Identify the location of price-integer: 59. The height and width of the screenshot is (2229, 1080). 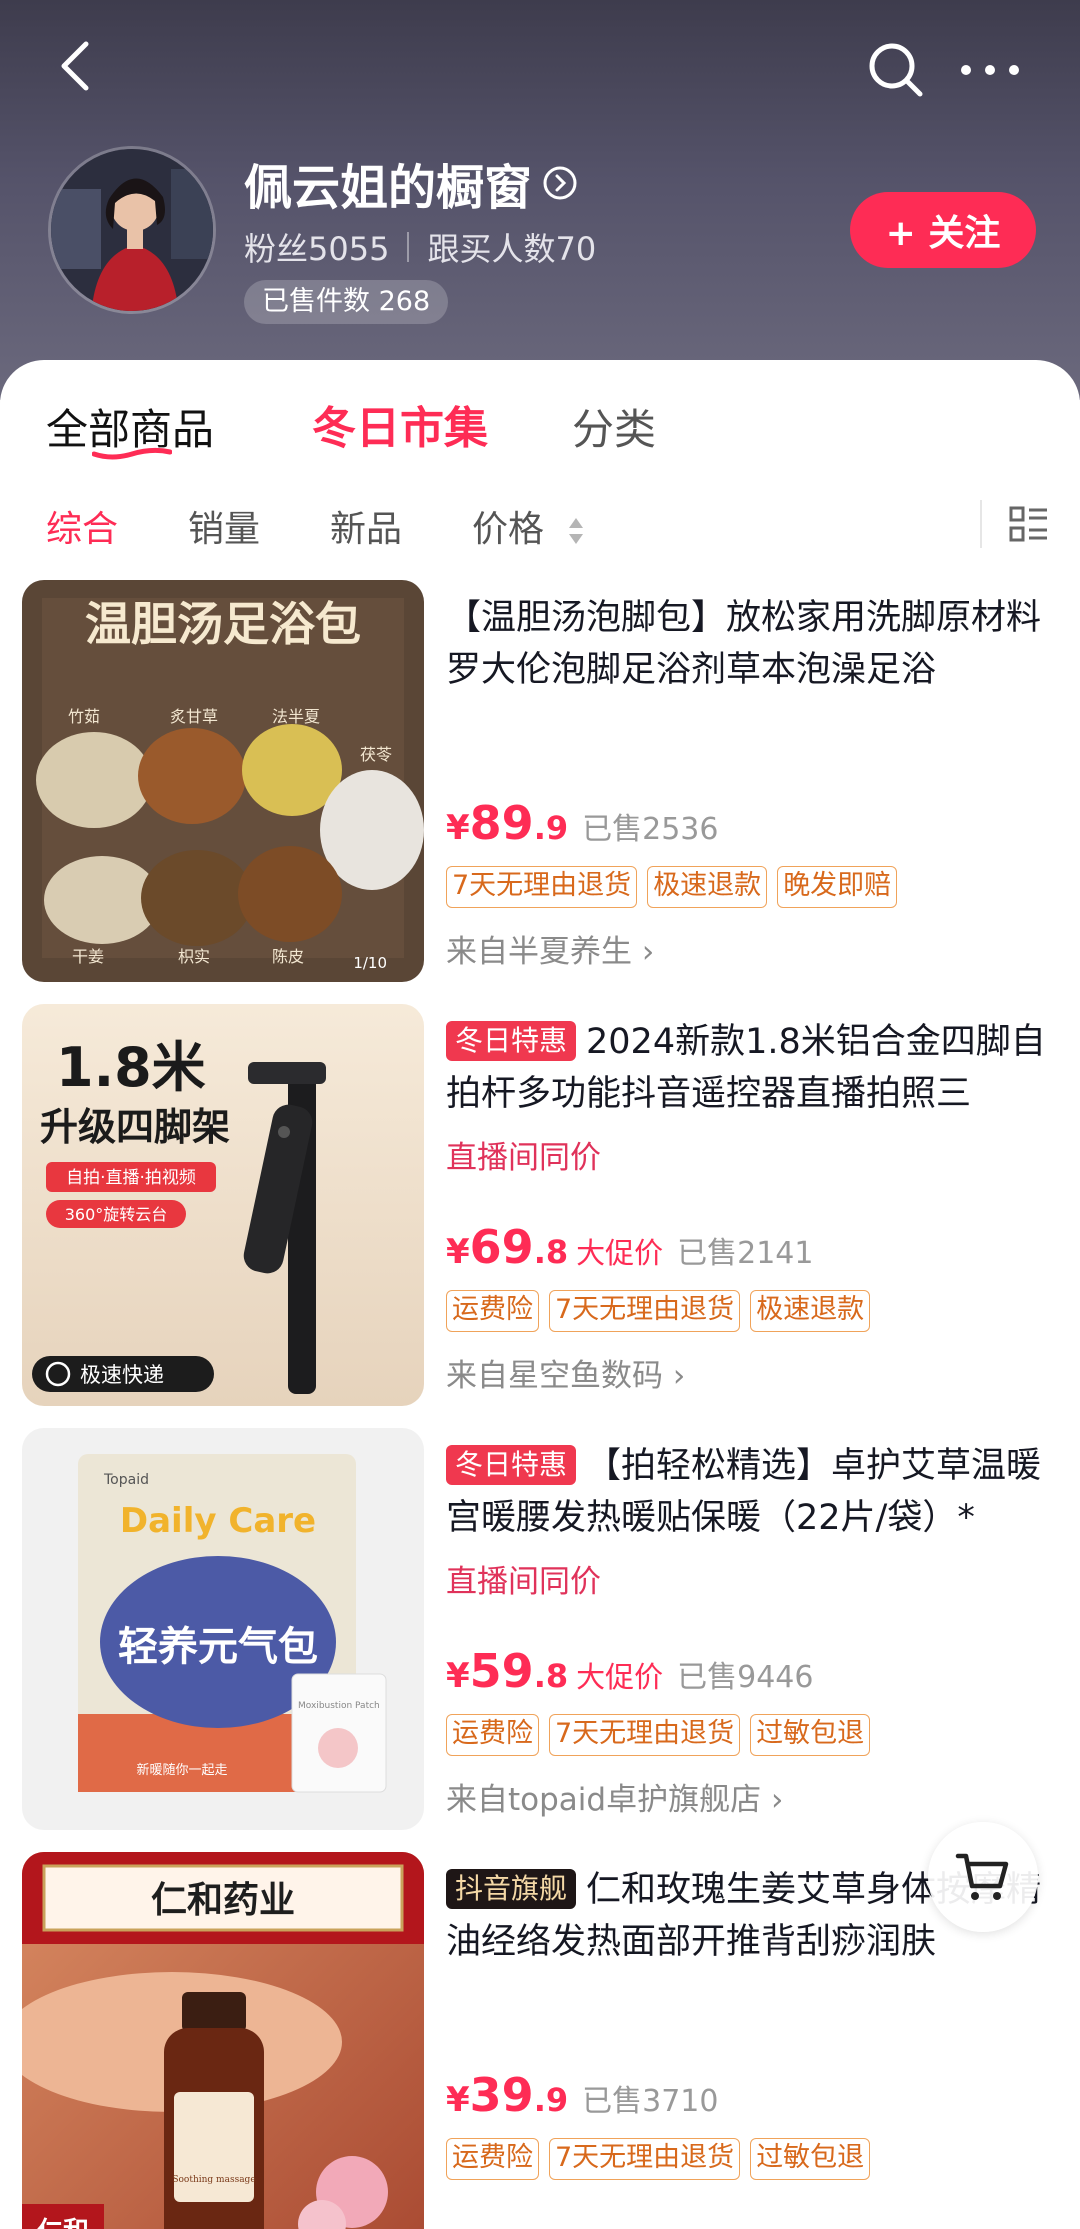
(501, 1671).